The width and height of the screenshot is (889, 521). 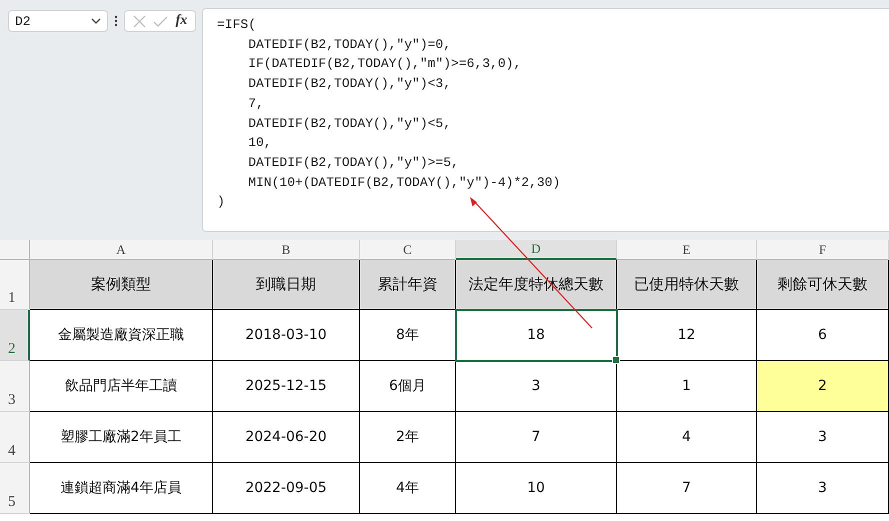 I want to click on row-header: 1, so click(x=15, y=285).